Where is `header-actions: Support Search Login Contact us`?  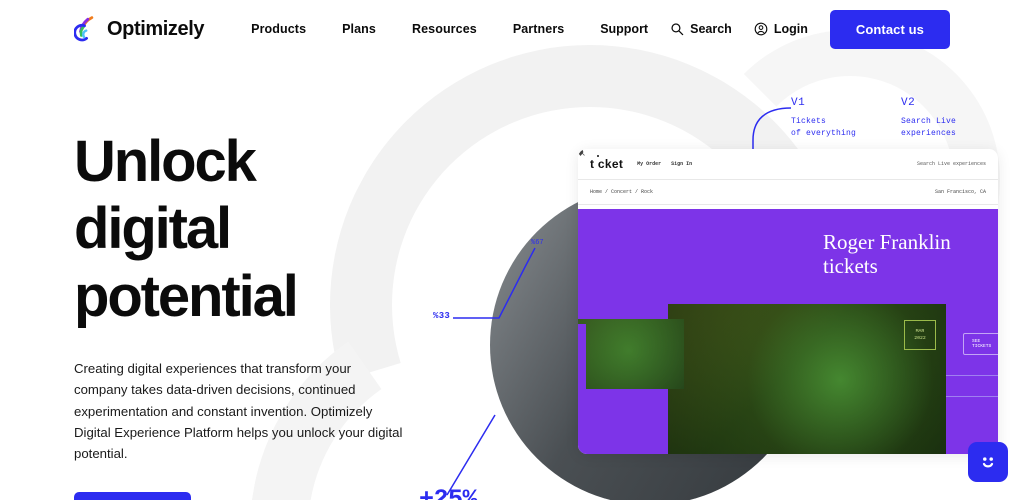
header-actions: Support Search Login Contact us is located at coordinates (775, 29).